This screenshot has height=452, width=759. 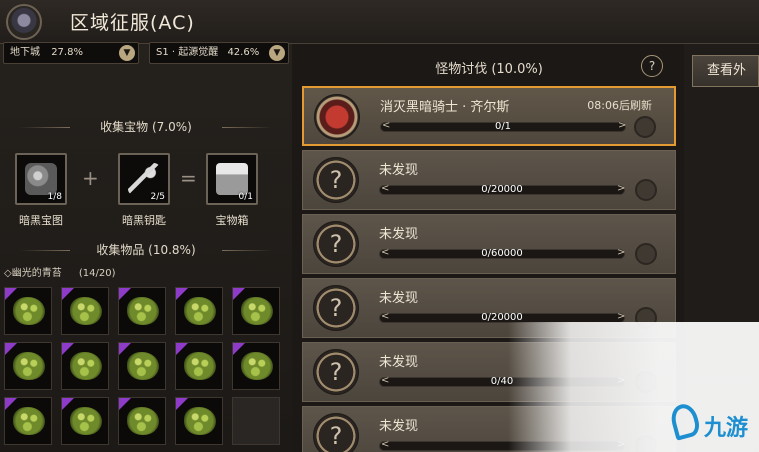 I want to click on treasure-map-slot: 1/8, so click(x=41, y=179).